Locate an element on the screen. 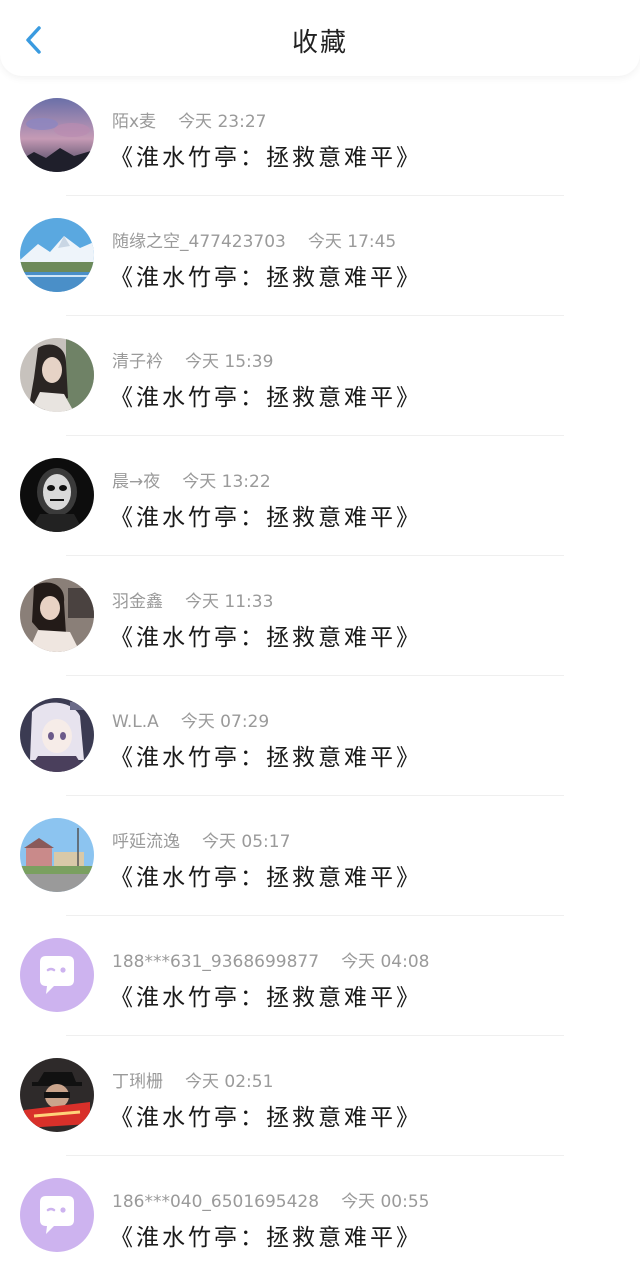 The image size is (640, 1276). list-item: 随缘之空_477423703 今天 17:45 《淮水竹亭：拯救意难平》 is located at coordinates (320, 256).